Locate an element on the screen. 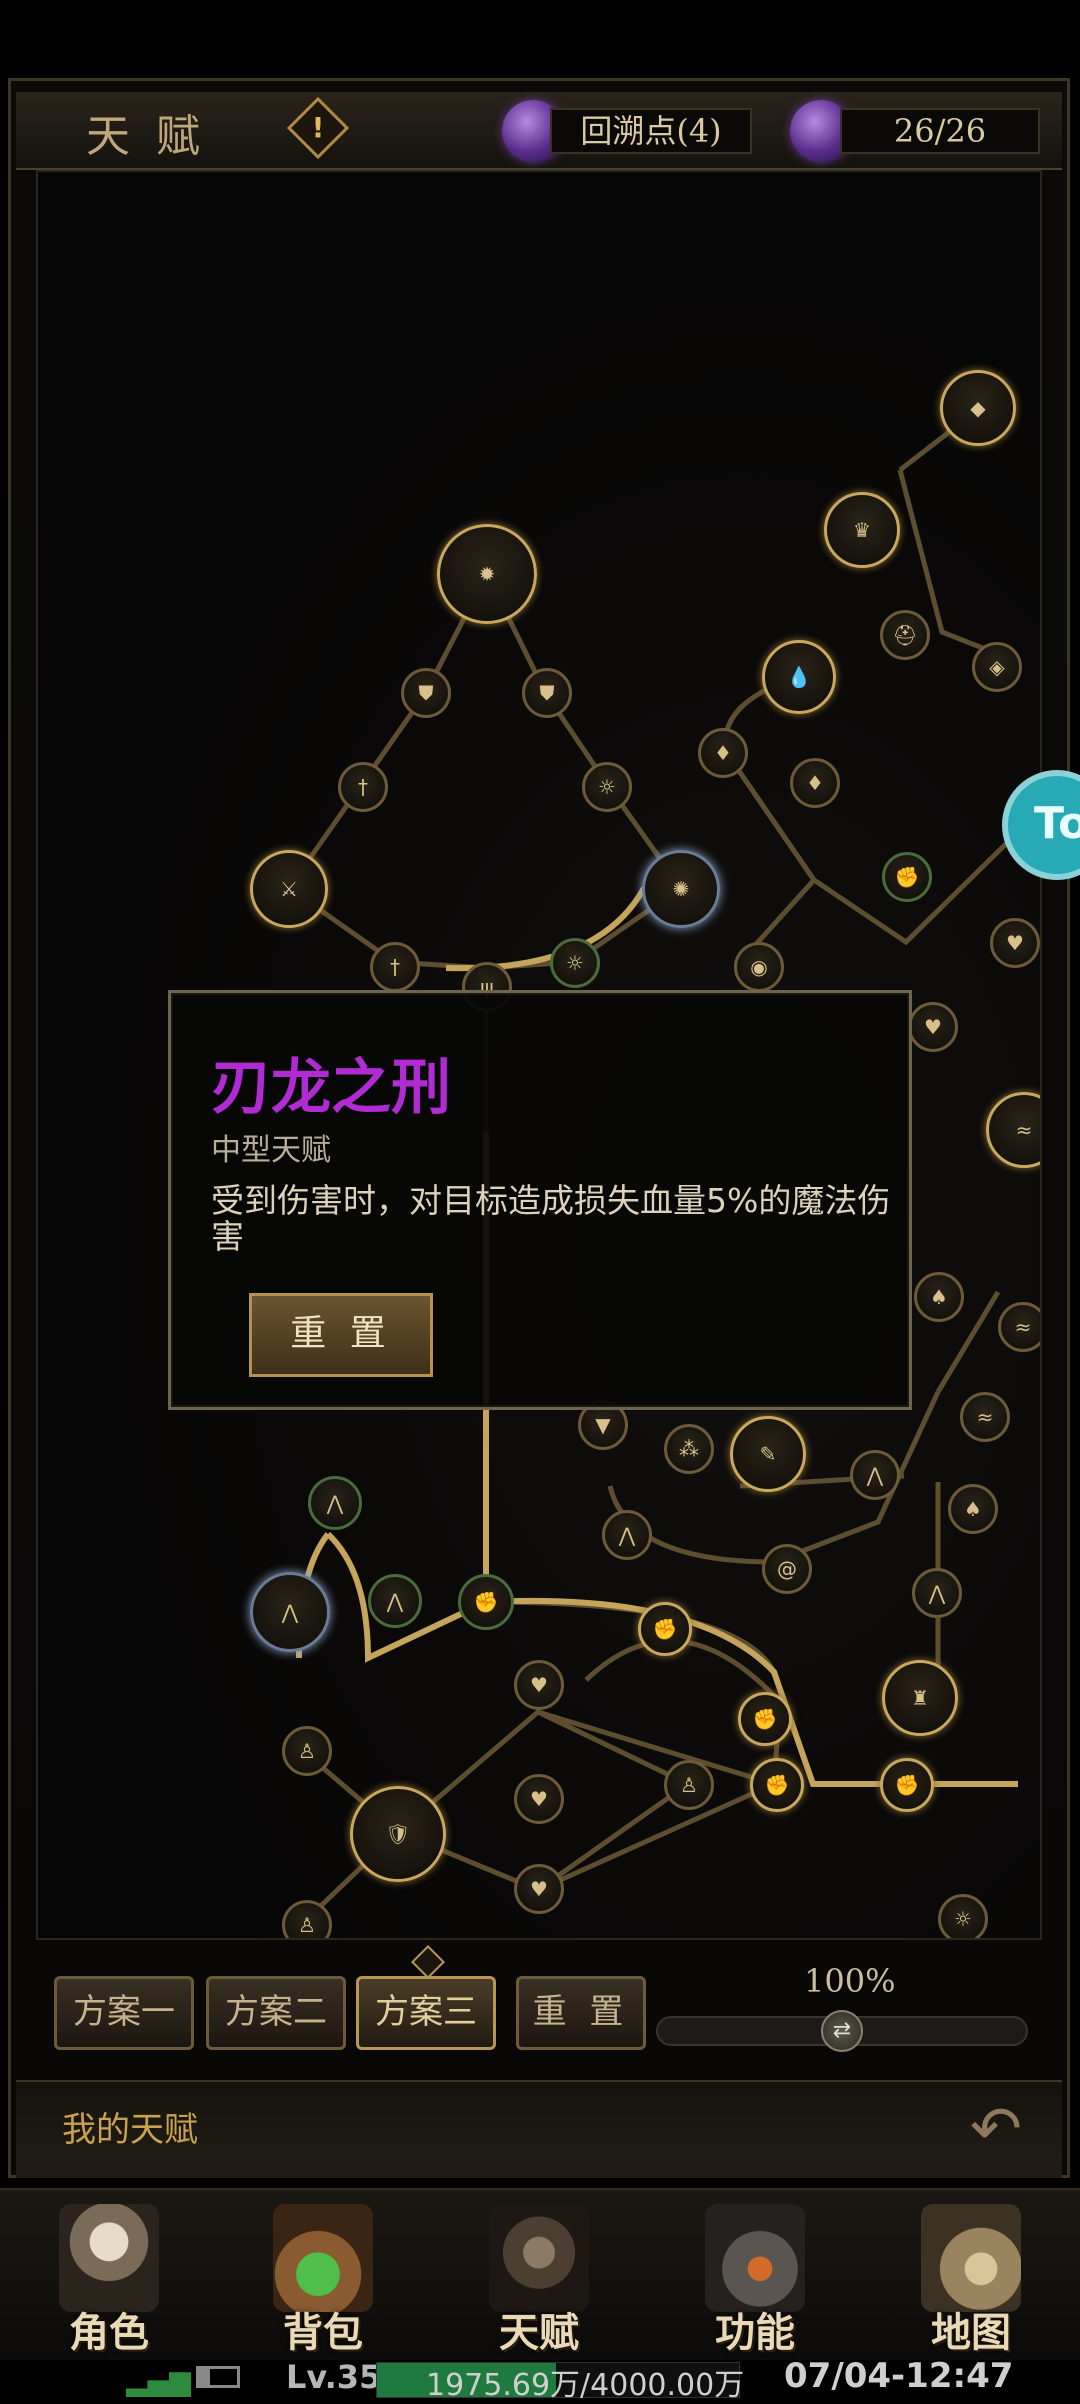  my-talent-label: 我的天赋 is located at coordinates (130, 2130).